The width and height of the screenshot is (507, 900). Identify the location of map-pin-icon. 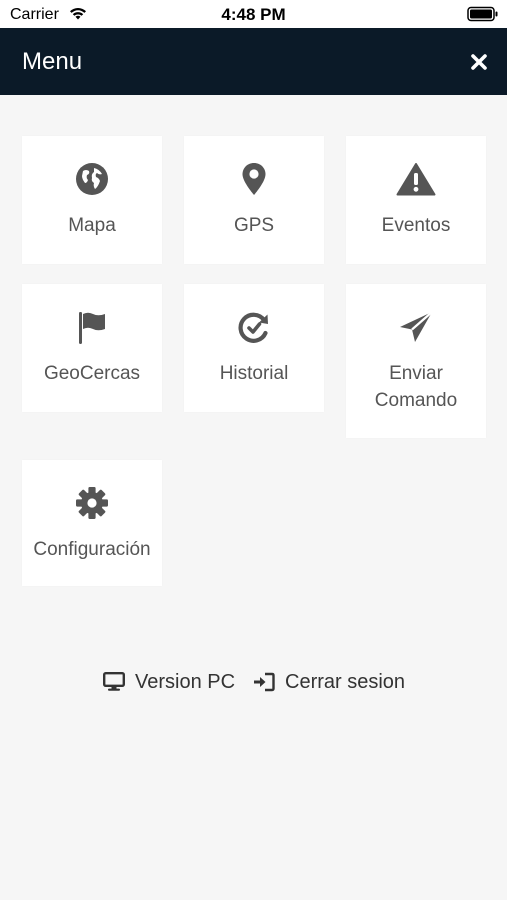
(254, 180).